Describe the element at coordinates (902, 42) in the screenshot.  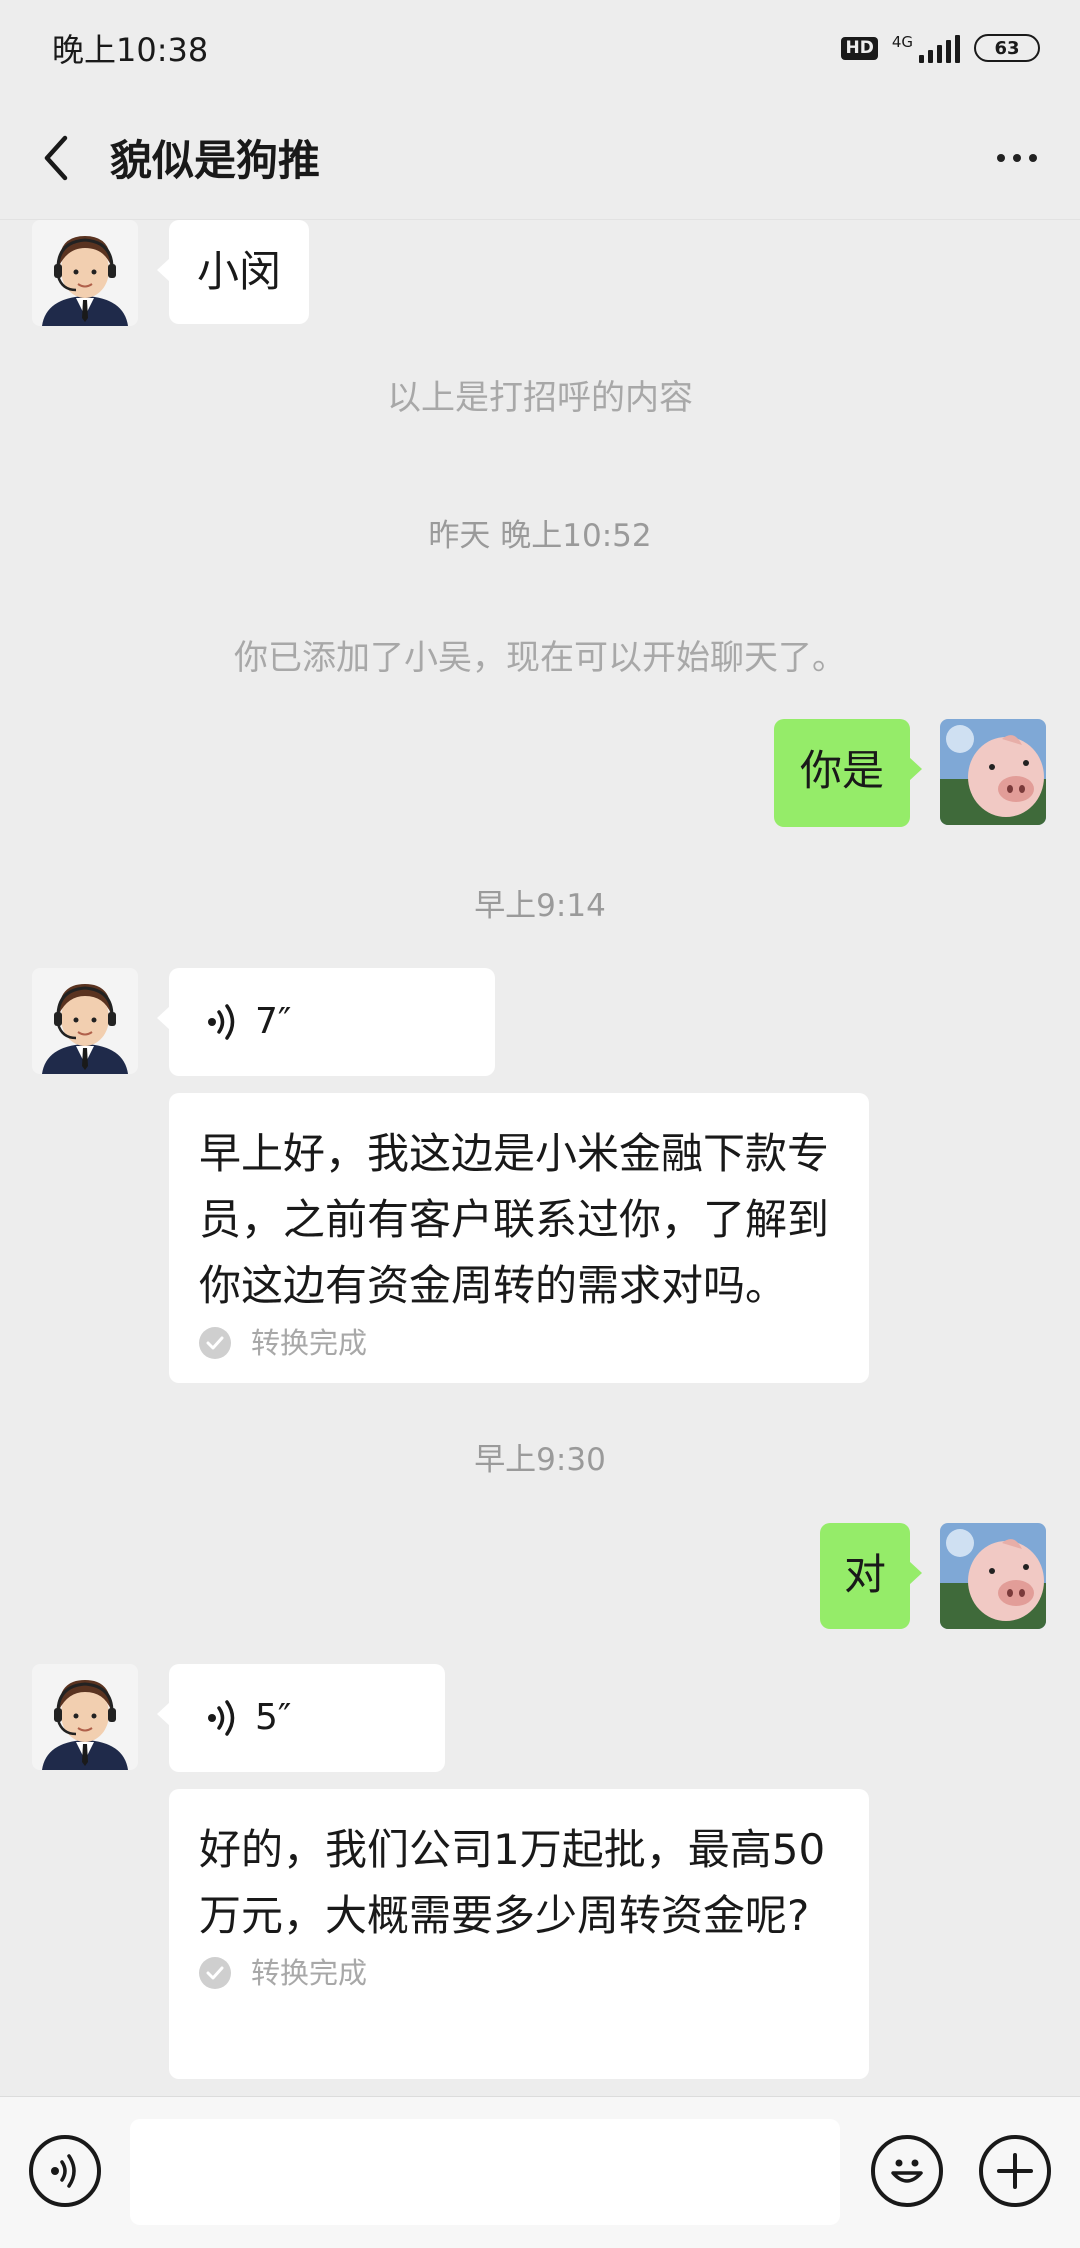
I see `network-type: 4G` at that location.